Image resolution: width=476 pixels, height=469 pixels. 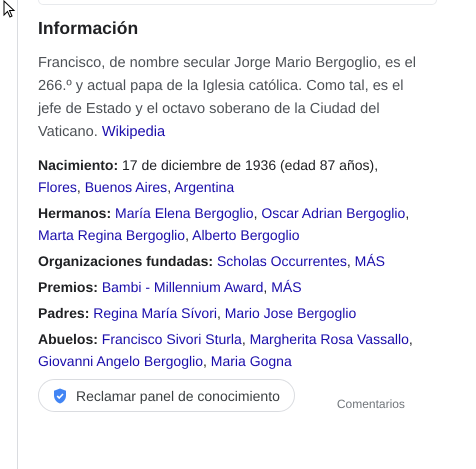 I want to click on fact-row-text: Nacimiento: 17 de diciembre de 1936 (edad 87 años), Flores, Buenos Aires, Argentina, so click(x=209, y=176).